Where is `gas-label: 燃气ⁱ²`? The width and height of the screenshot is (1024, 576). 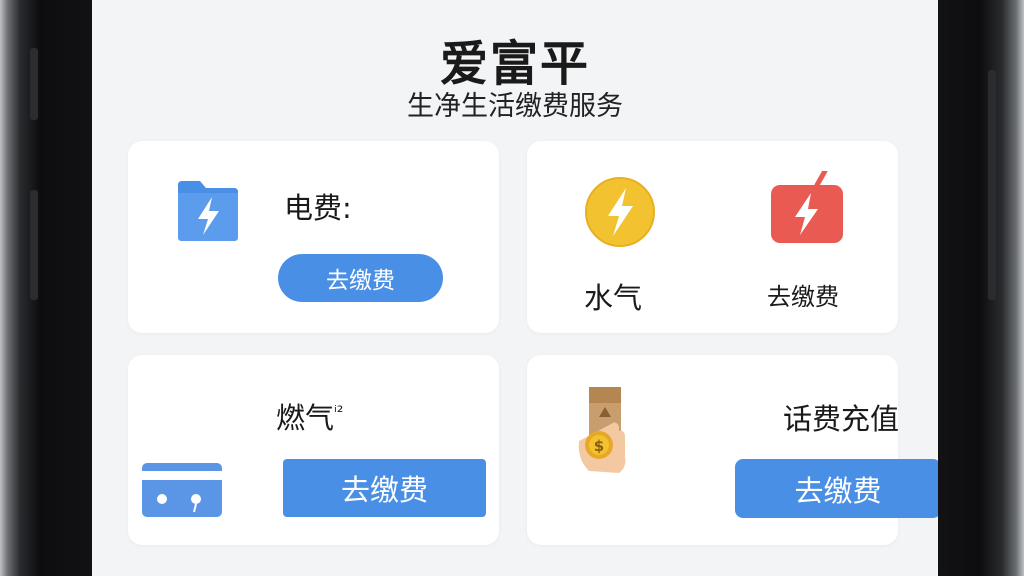 gas-label: 燃气ⁱ² is located at coordinates (310, 418).